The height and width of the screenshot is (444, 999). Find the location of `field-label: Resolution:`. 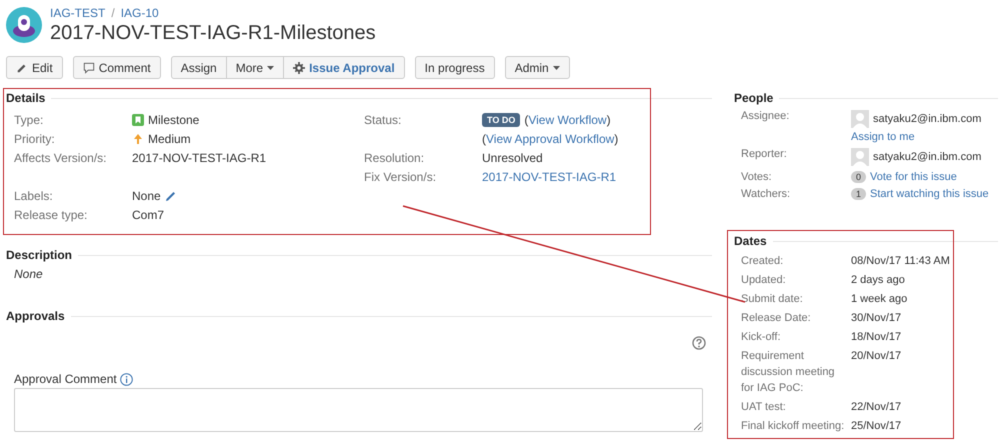

field-label: Resolution: is located at coordinates (395, 157).